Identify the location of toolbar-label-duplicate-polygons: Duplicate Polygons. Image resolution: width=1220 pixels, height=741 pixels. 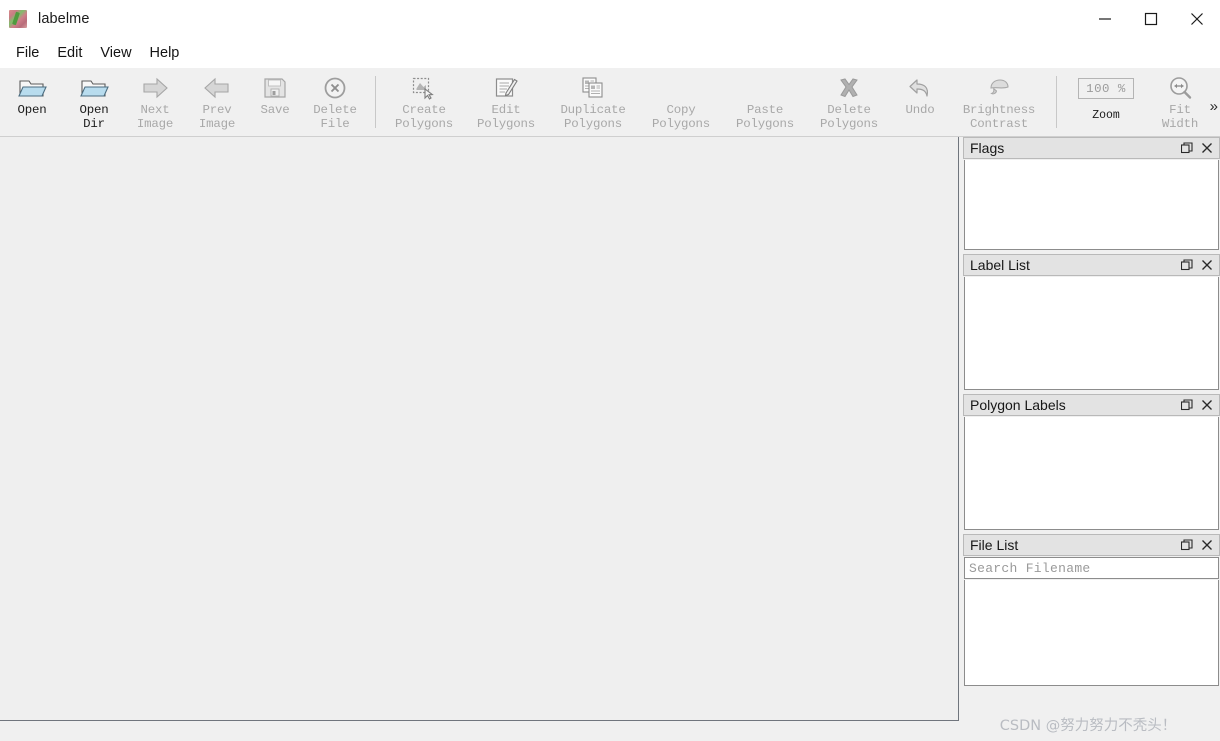
(593, 117).